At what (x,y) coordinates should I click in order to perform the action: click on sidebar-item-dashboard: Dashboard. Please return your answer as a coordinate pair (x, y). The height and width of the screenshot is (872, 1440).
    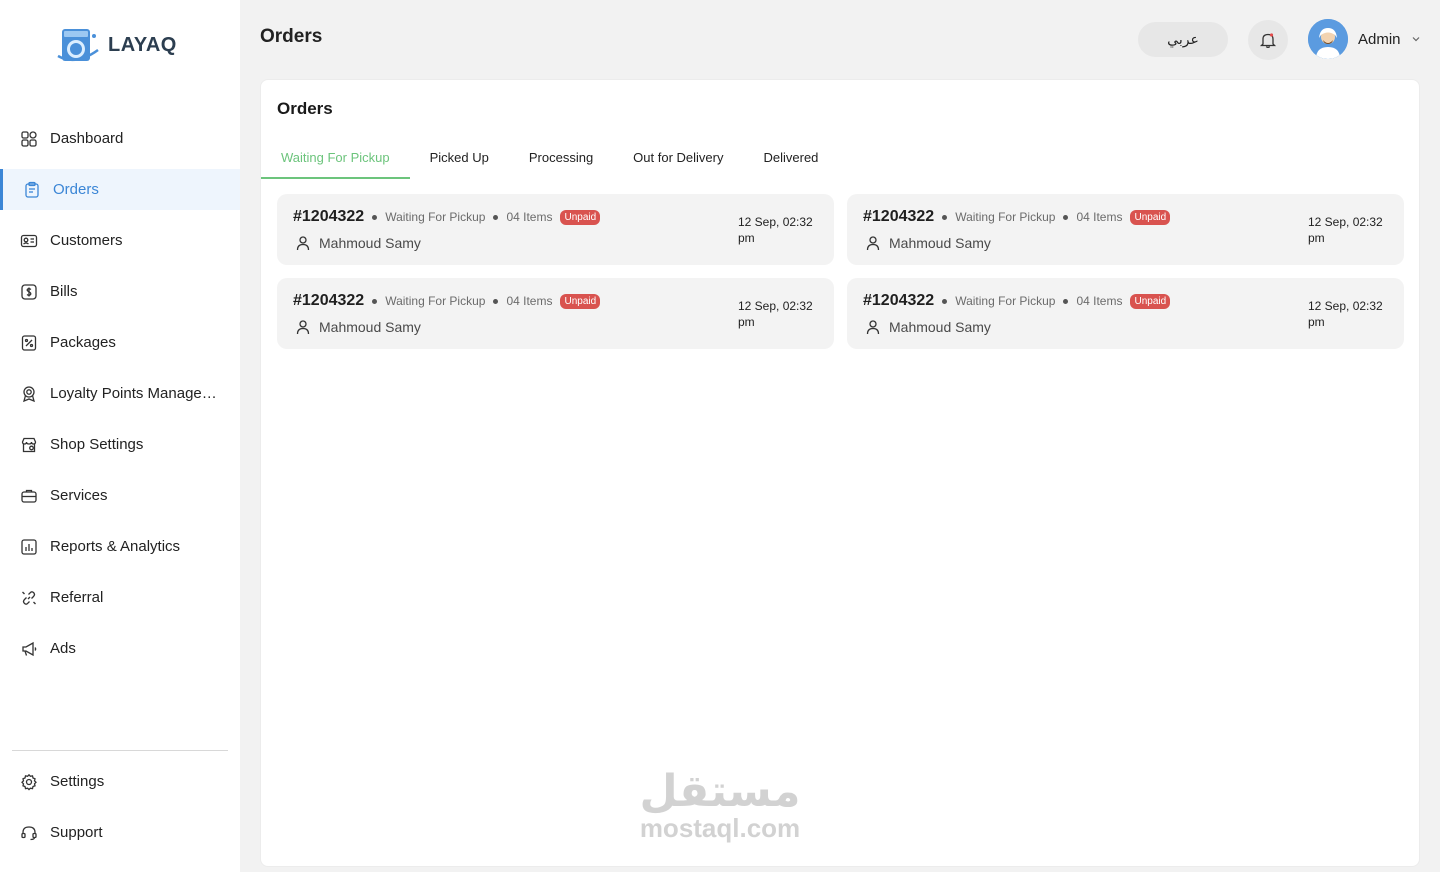
    Looking at the image, I should click on (120, 138).